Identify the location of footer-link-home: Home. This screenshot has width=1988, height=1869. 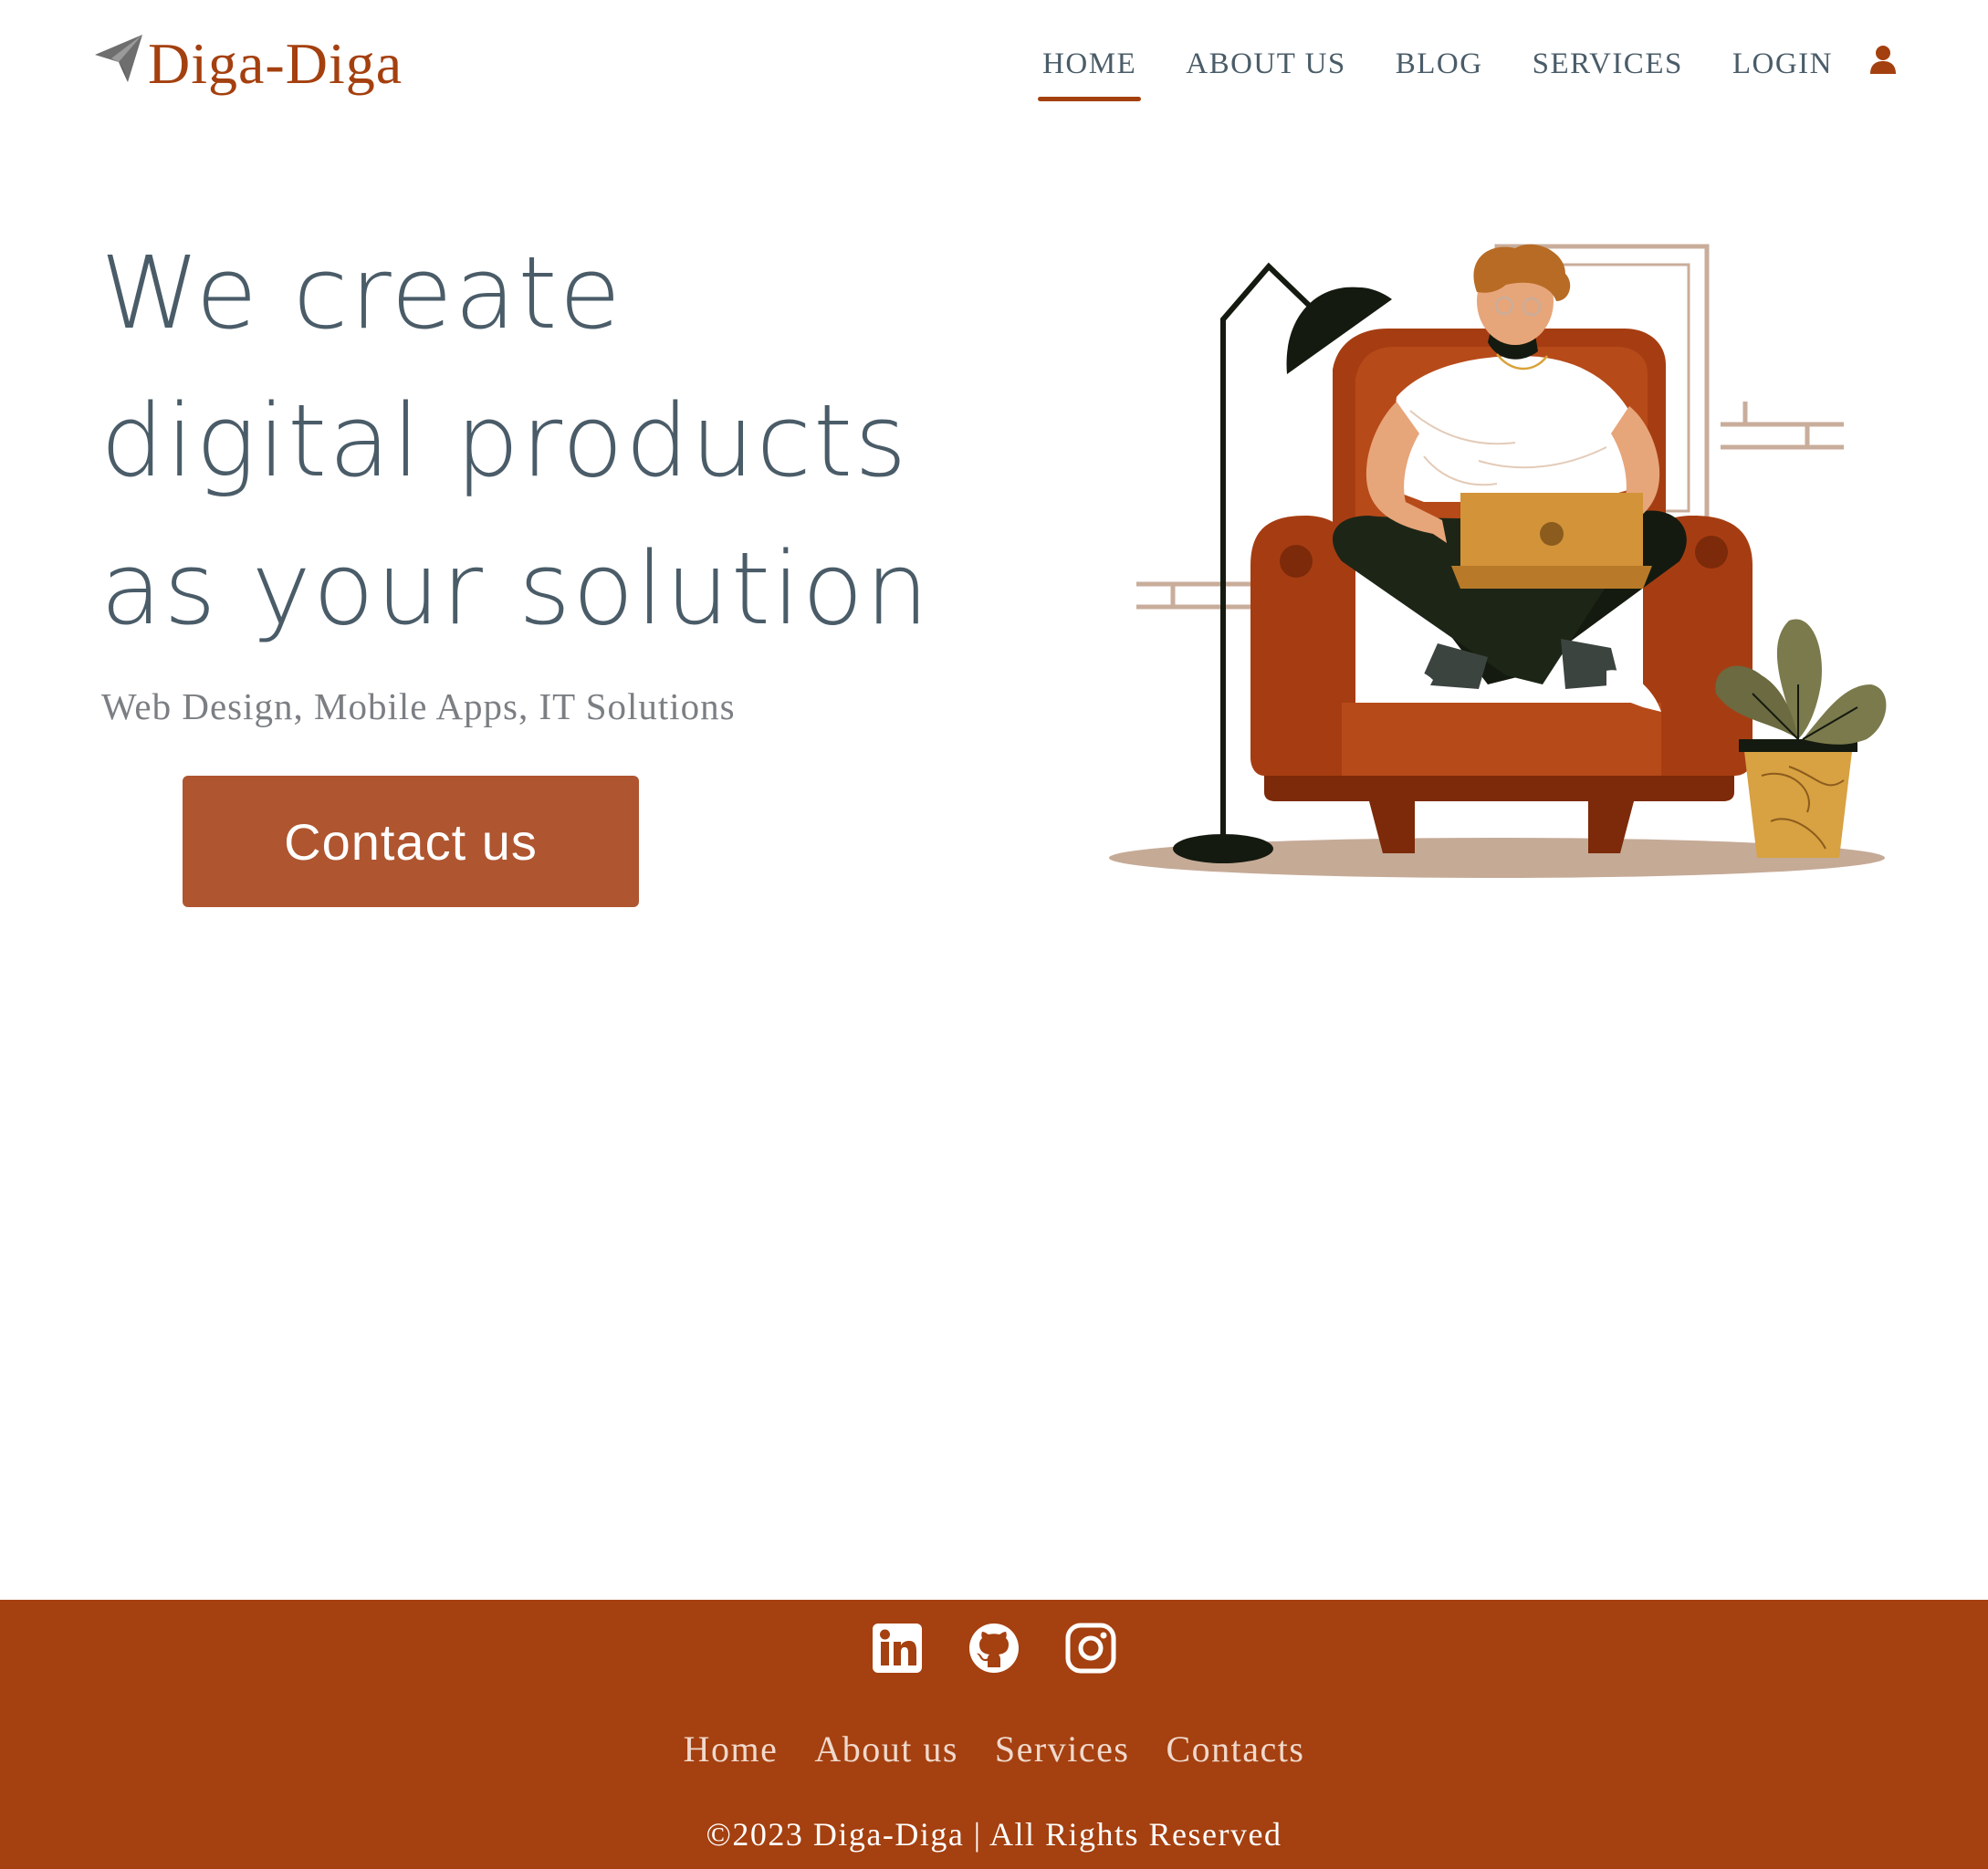
(731, 1749).